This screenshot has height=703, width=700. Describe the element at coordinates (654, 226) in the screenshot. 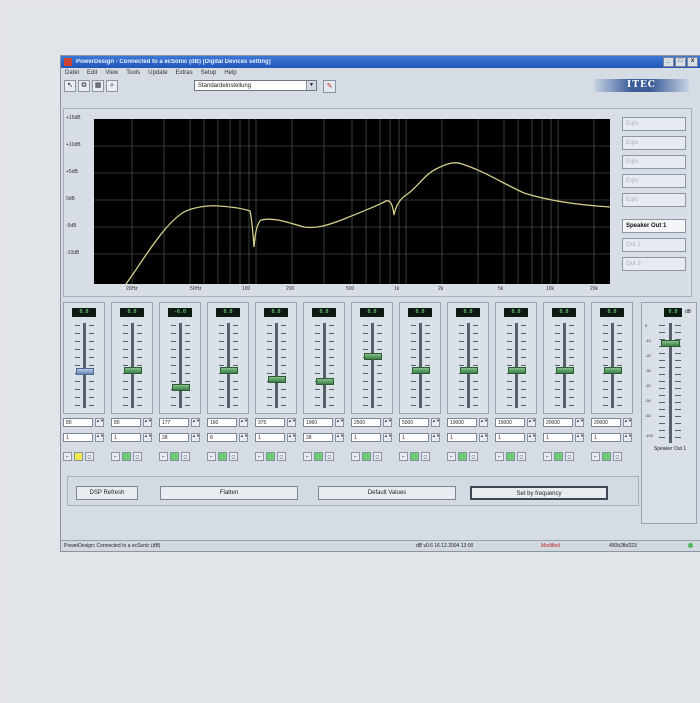

I see `output-speaker-out-1-button: Speaker Out 1` at that location.